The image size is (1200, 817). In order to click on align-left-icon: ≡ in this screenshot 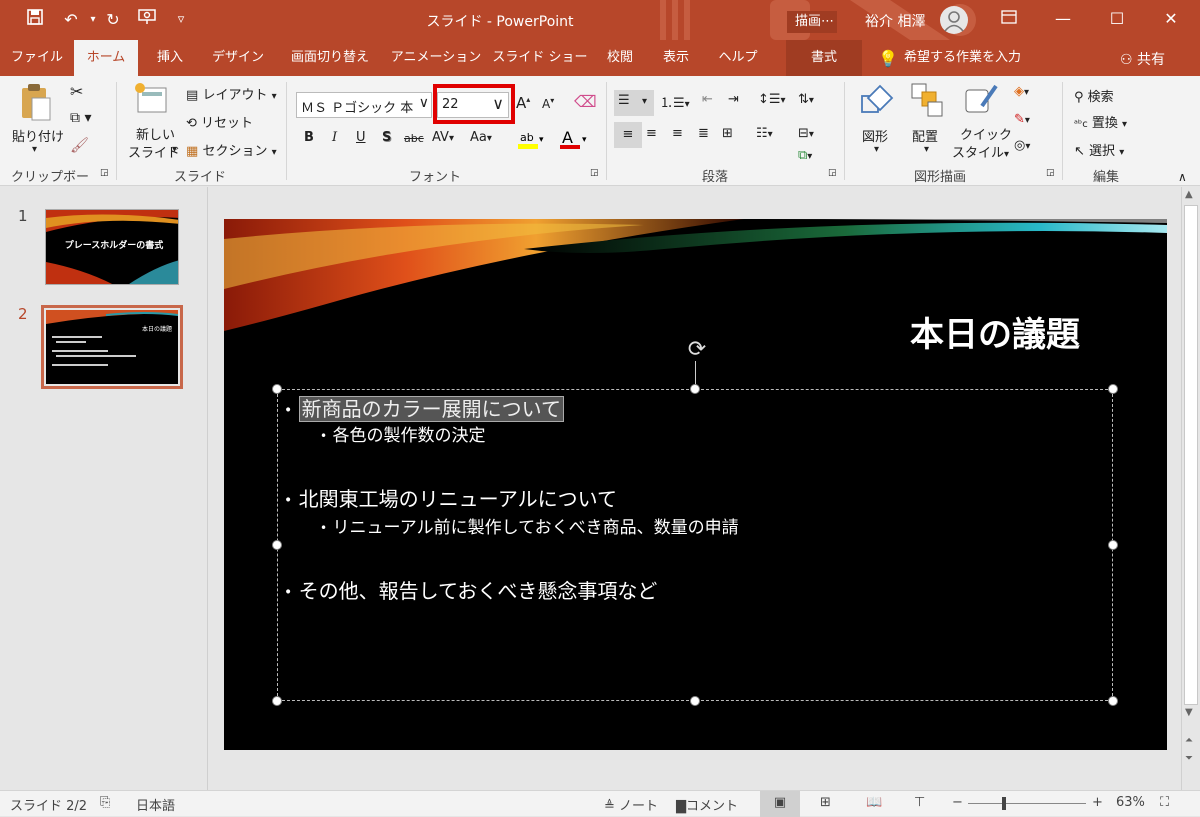, I will do `click(628, 135)`.